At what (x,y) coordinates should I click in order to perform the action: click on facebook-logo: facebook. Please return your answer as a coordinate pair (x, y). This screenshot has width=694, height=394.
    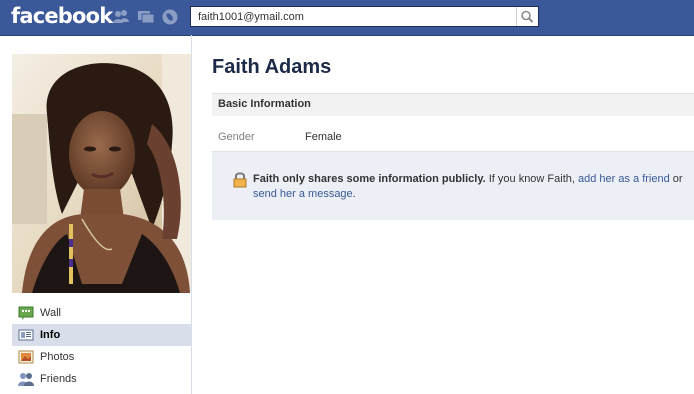
    Looking at the image, I should click on (62, 16).